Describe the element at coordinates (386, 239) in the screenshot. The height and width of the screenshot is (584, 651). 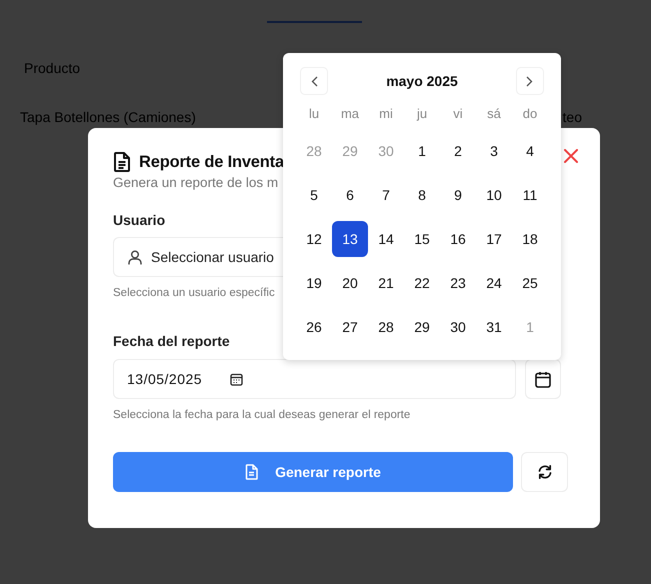
I see `calendar-day: 14` at that location.